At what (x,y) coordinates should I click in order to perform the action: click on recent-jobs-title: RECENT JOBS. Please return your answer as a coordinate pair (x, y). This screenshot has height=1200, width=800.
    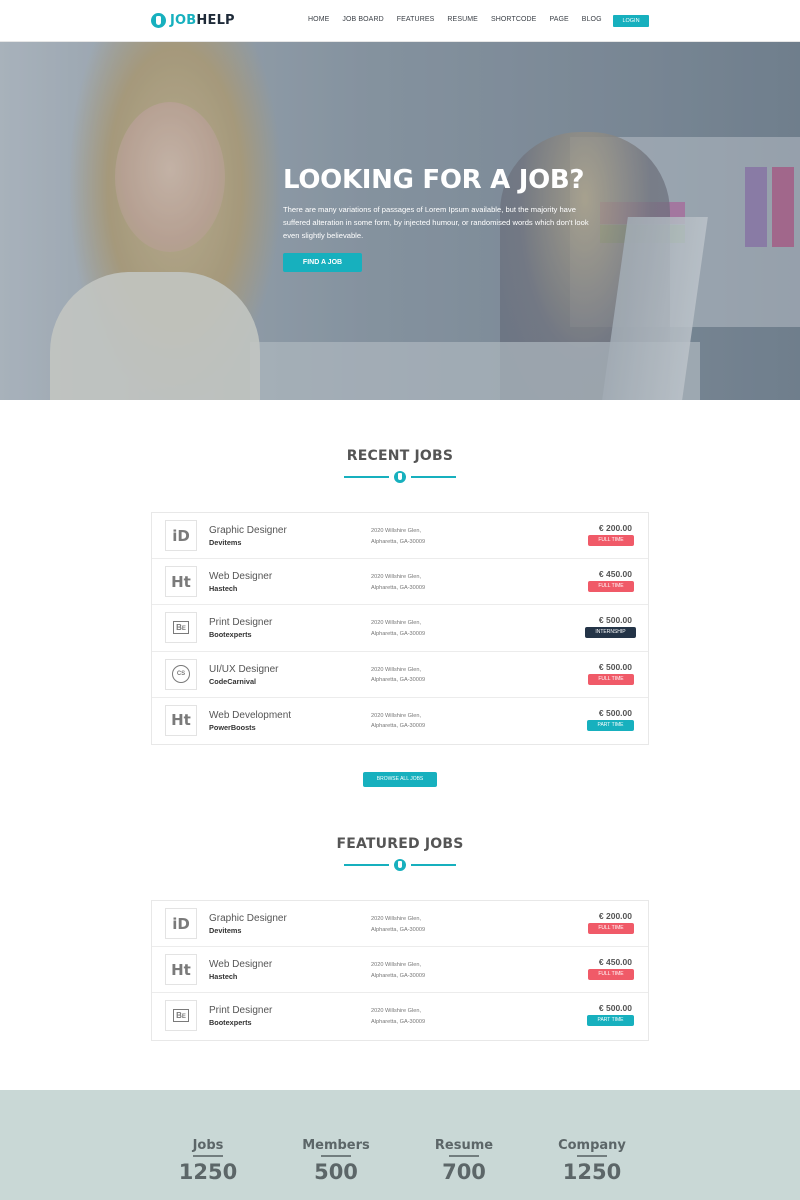
    Looking at the image, I should click on (400, 456).